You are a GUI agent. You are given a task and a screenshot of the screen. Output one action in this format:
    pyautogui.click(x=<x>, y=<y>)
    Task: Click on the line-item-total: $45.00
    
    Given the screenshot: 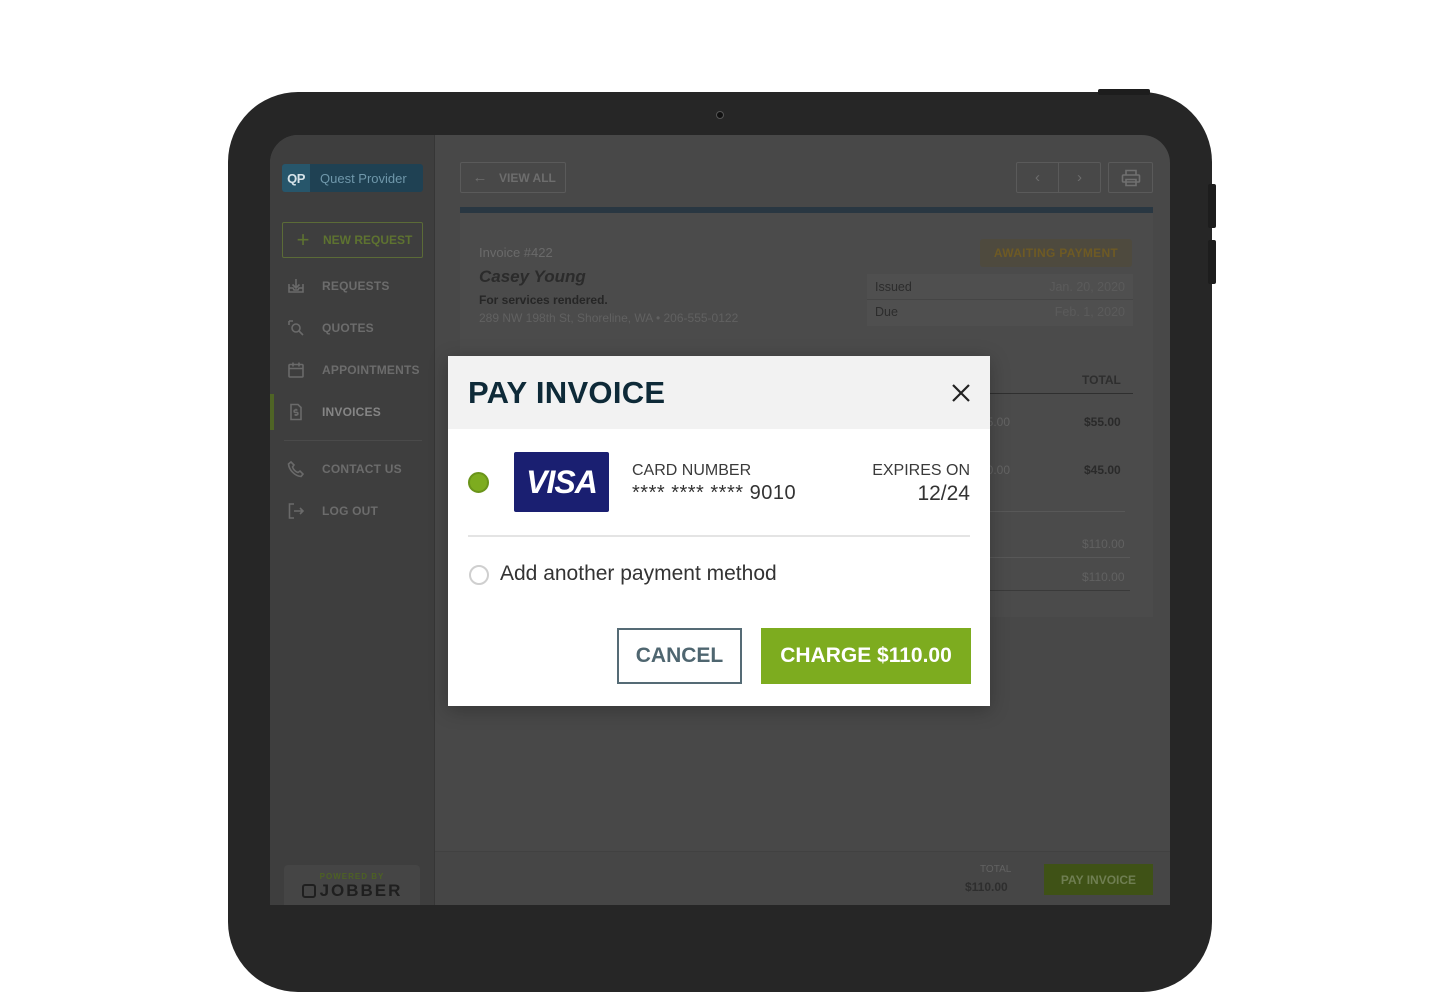 What is the action you would take?
    pyautogui.click(x=1102, y=470)
    